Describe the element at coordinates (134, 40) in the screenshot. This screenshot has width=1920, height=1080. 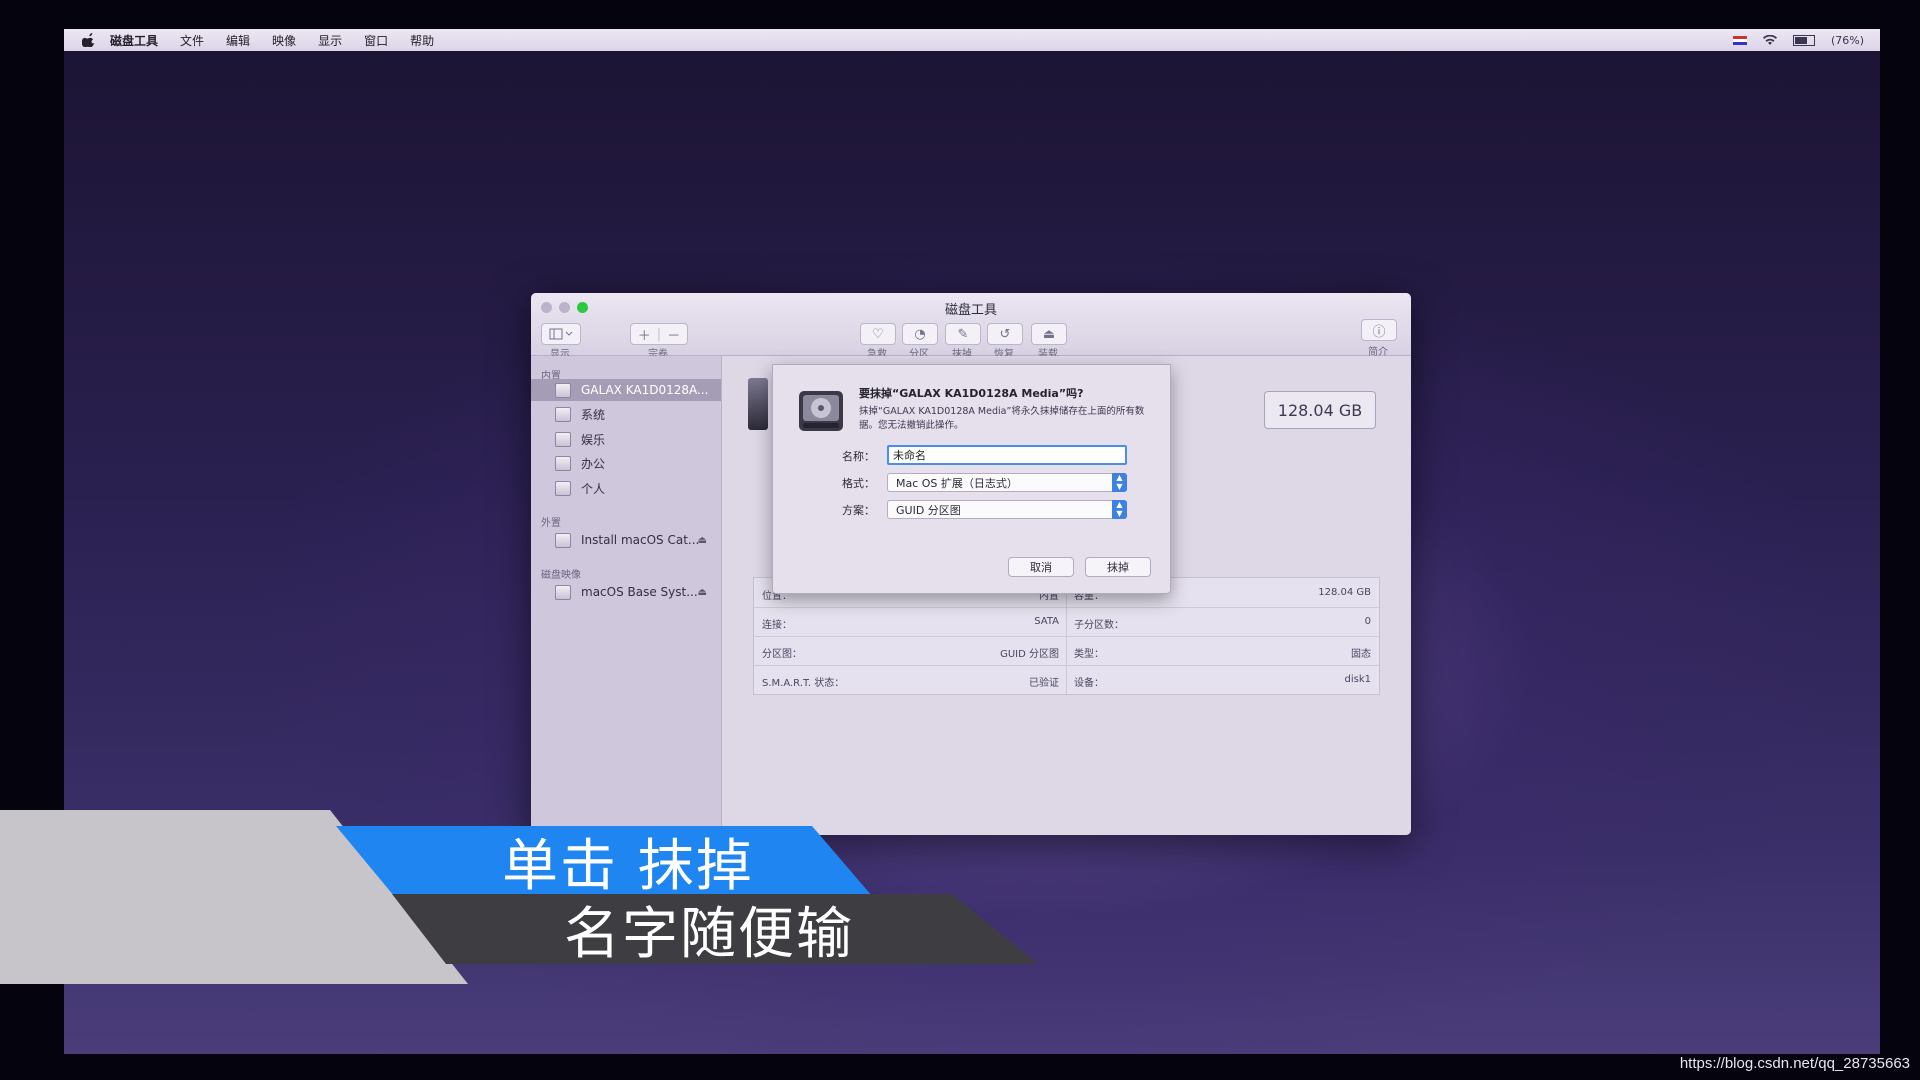
I see `menu-disk-utility: 磁盘工具` at that location.